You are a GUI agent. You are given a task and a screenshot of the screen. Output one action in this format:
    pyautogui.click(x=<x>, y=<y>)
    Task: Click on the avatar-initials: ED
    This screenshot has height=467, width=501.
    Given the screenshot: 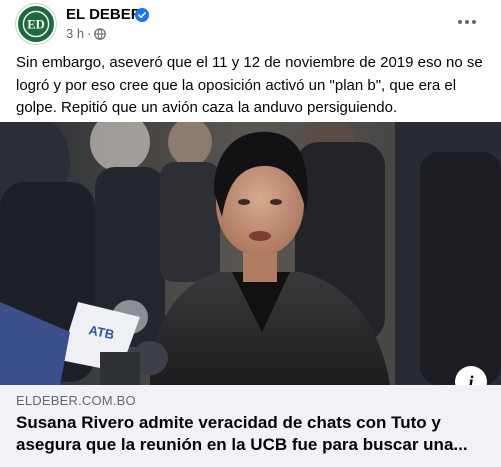 What is the action you would take?
    pyautogui.click(x=36, y=25)
    